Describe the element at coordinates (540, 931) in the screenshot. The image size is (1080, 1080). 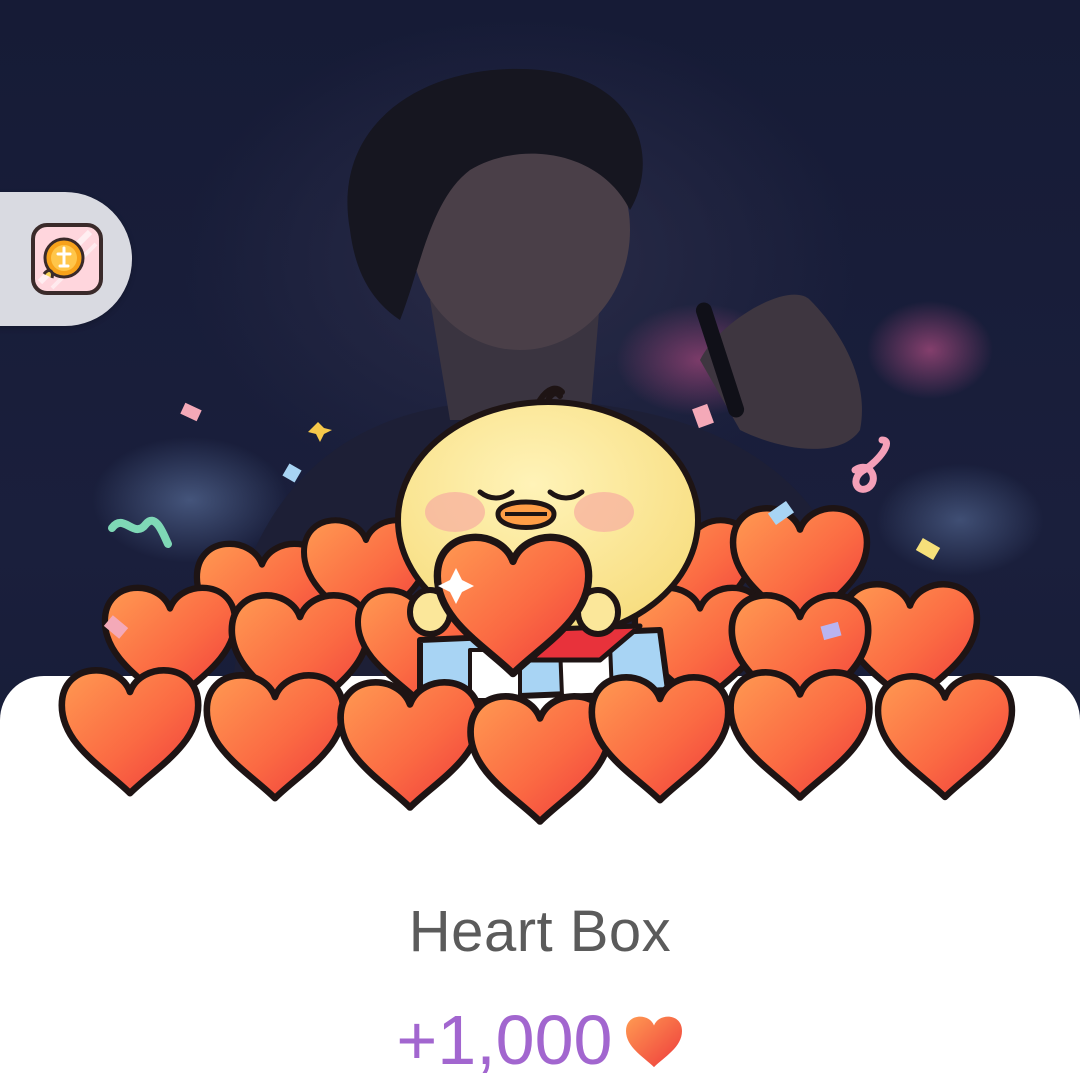
I see `reward-title: Heart Box` at that location.